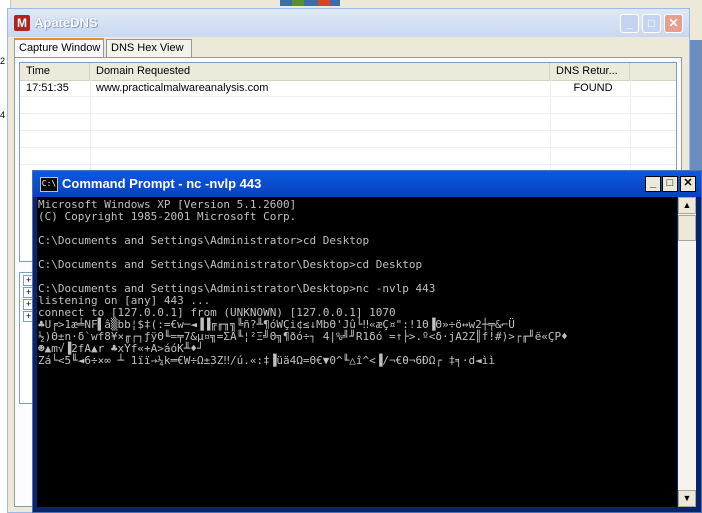 Image resolution: width=702 pixels, height=513 pixels. What do you see at coordinates (687, 352) in the screenshot?
I see `vertical-scrollbar: ▲ ▼` at bounding box center [687, 352].